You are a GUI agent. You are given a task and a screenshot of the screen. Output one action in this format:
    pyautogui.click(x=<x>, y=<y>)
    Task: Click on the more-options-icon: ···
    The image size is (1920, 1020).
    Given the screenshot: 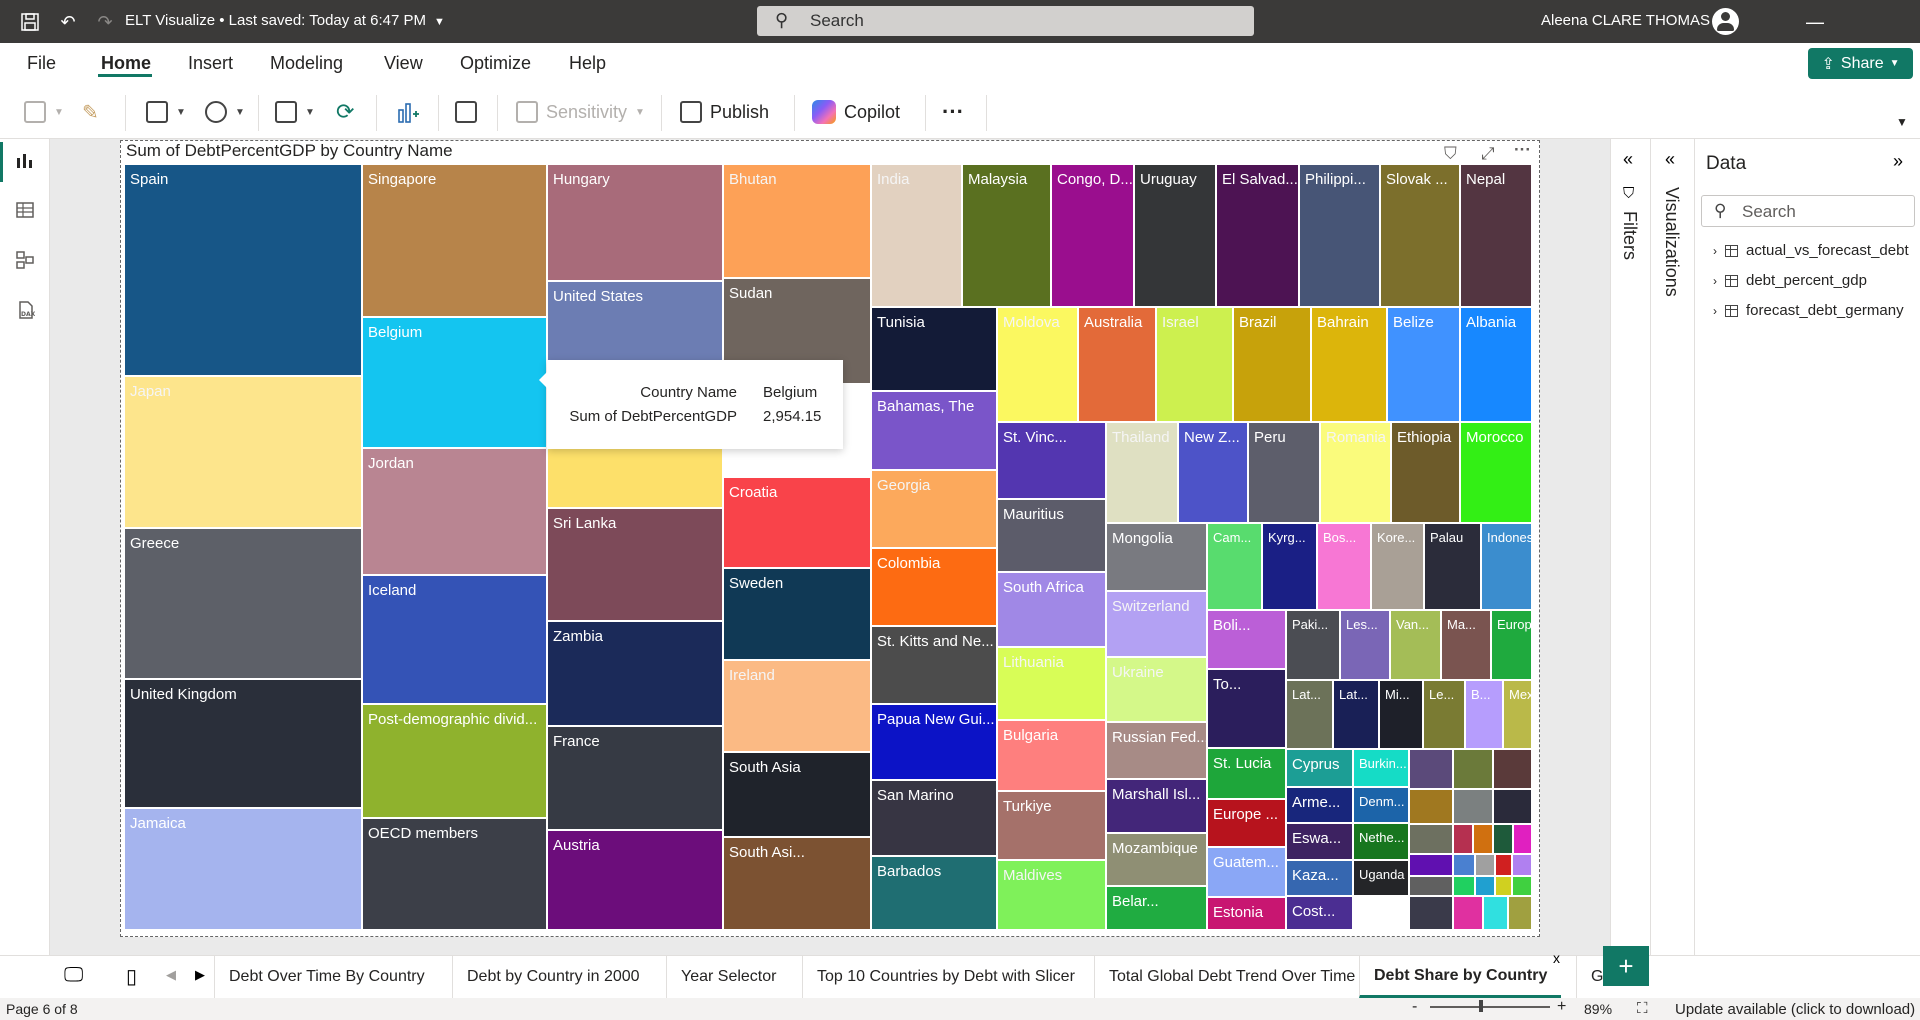 What is the action you would take?
    pyautogui.click(x=1522, y=150)
    